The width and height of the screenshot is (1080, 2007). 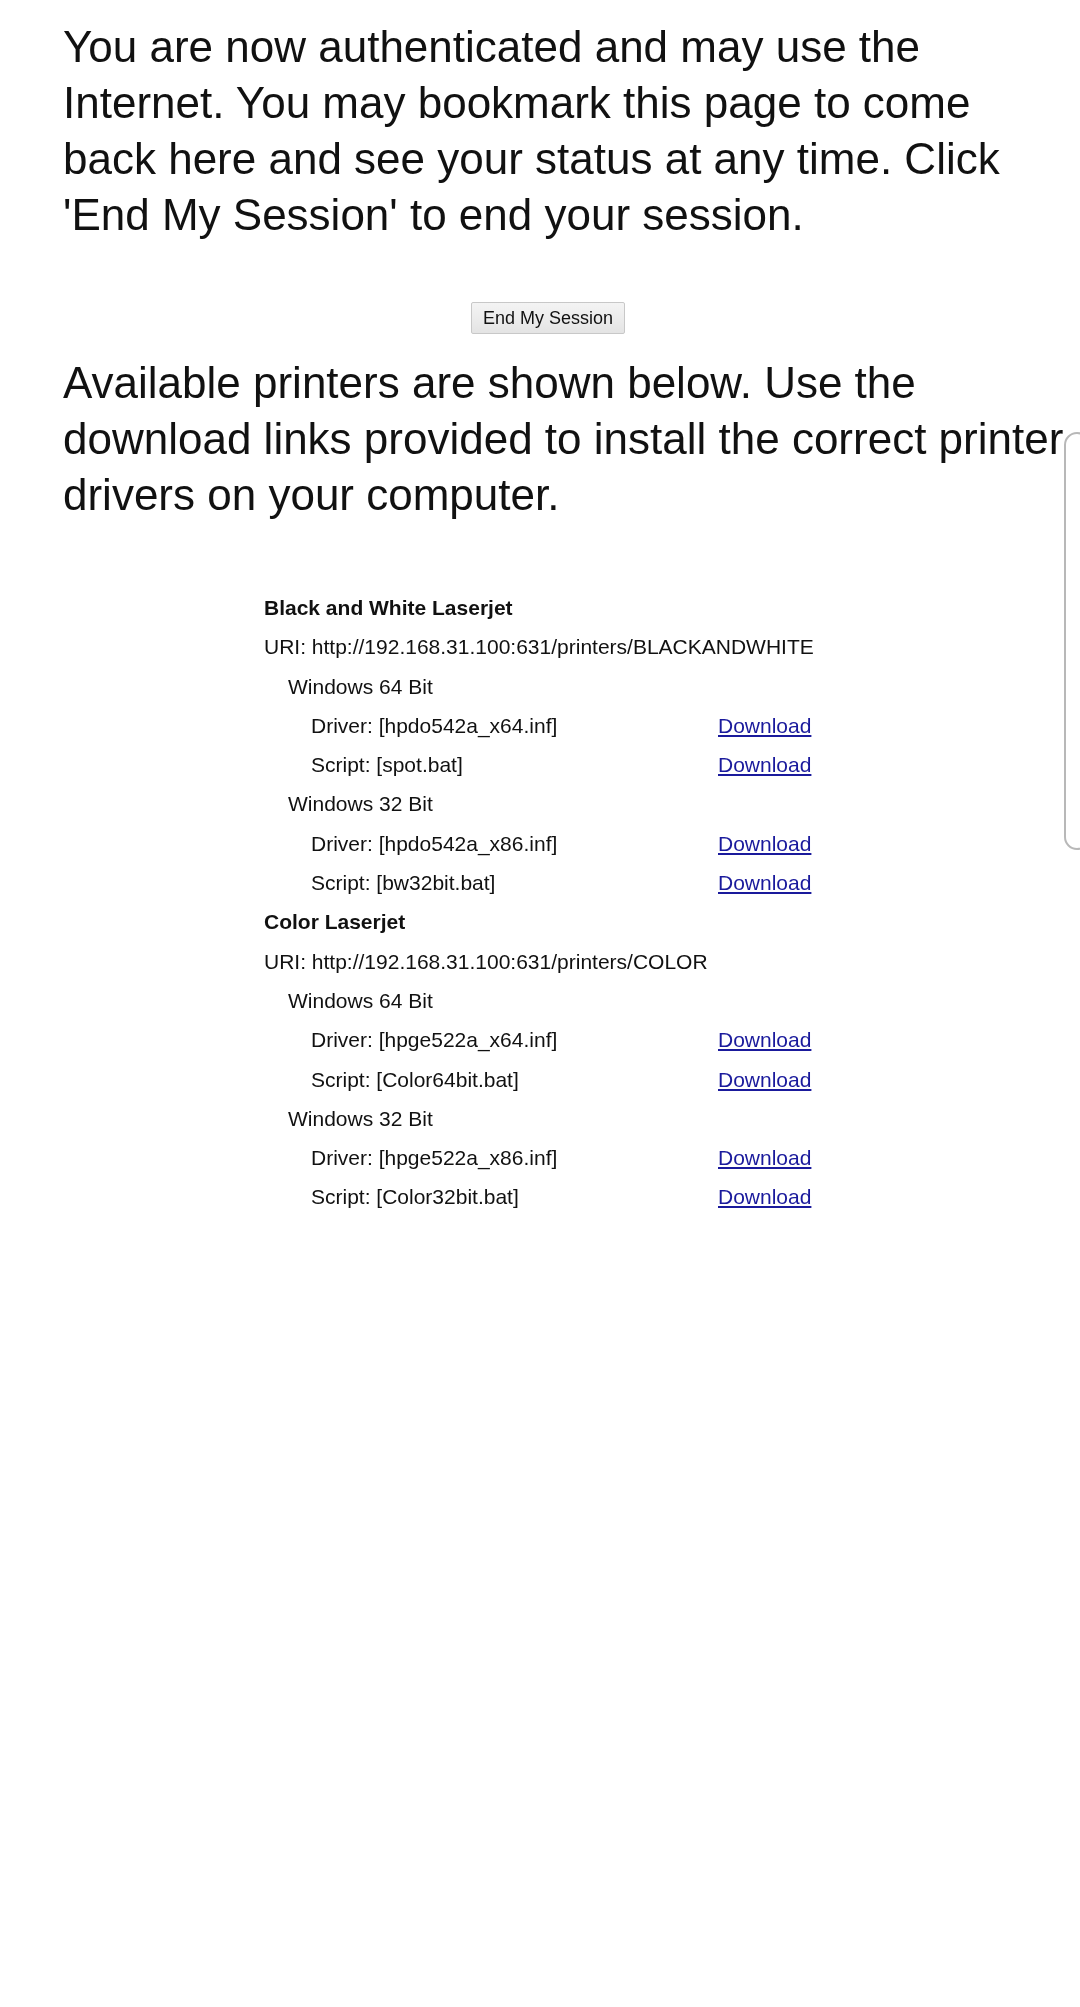 I want to click on file-label: Driver: [hpge522a_x64.inf], so click(x=435, y=1040).